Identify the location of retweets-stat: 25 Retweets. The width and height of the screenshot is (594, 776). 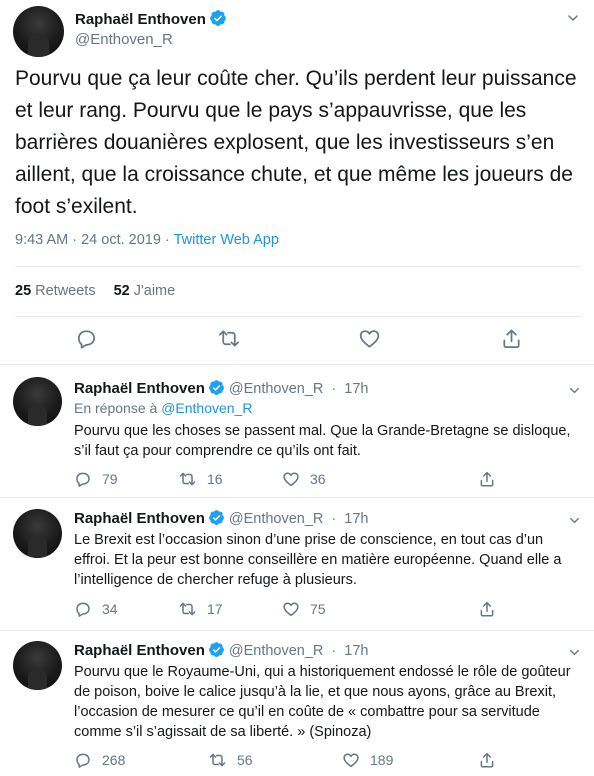
(55, 291).